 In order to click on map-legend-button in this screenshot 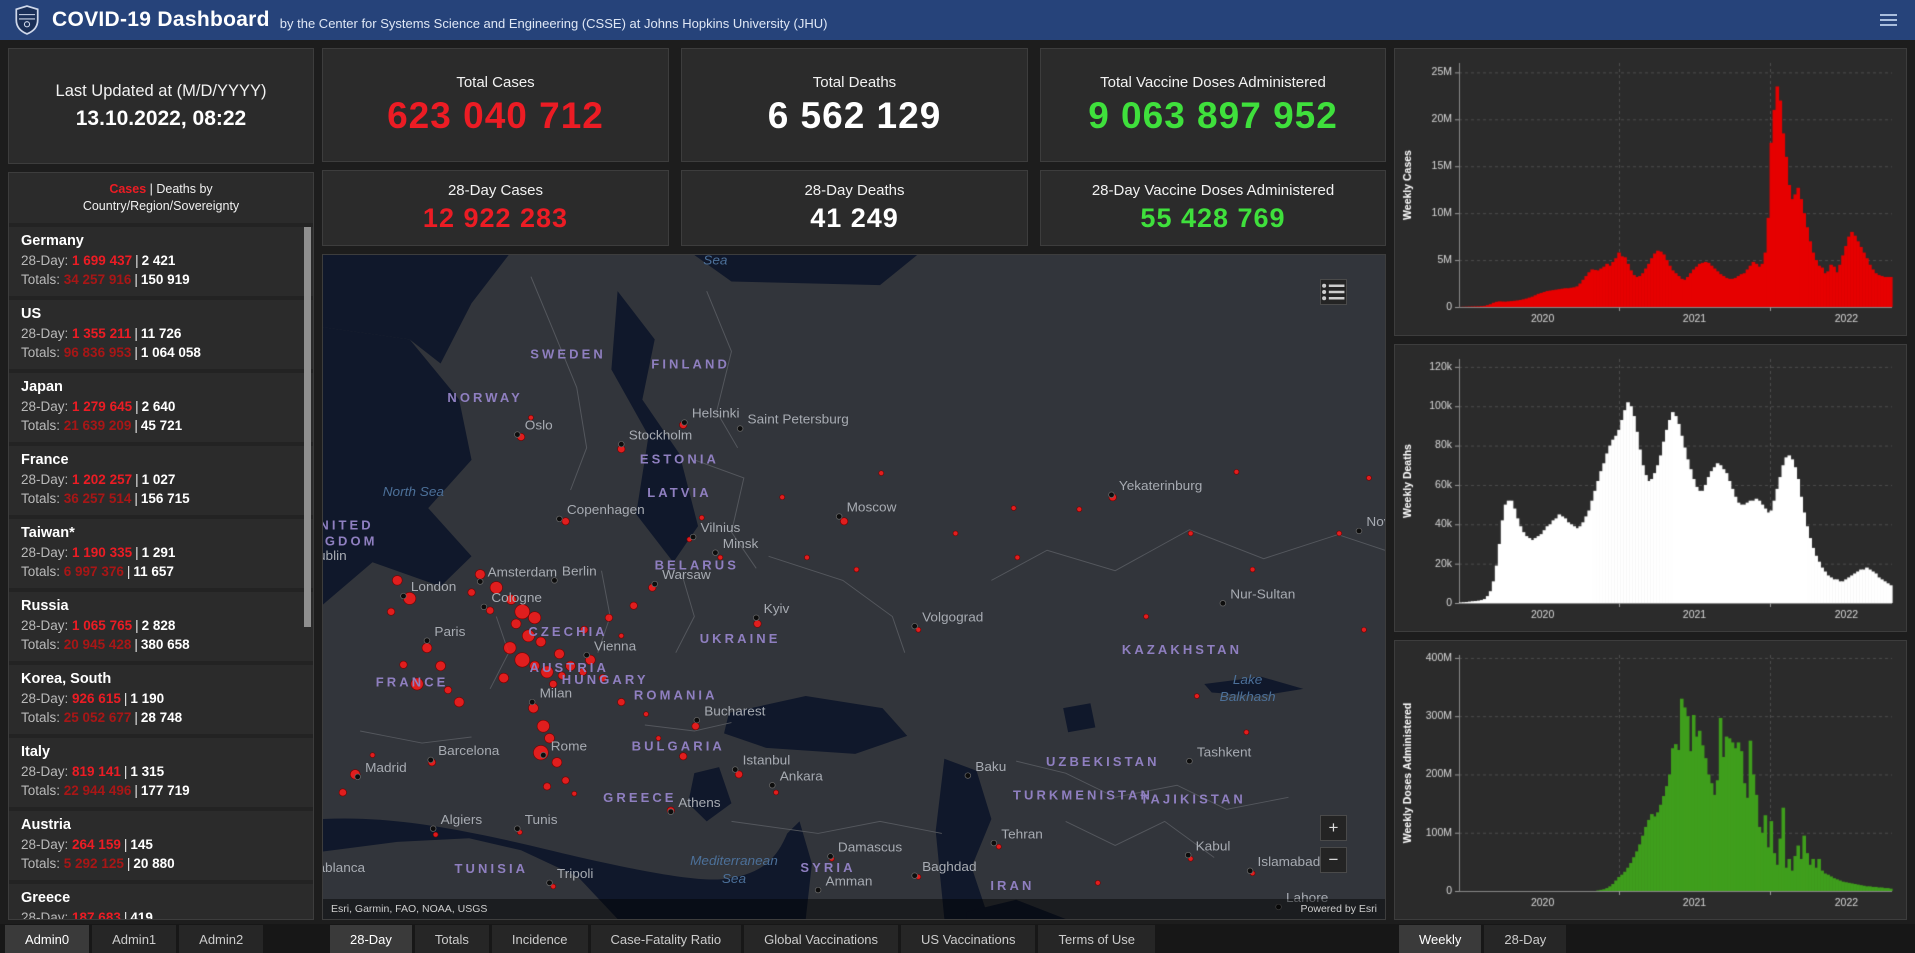, I will do `click(1333, 292)`.